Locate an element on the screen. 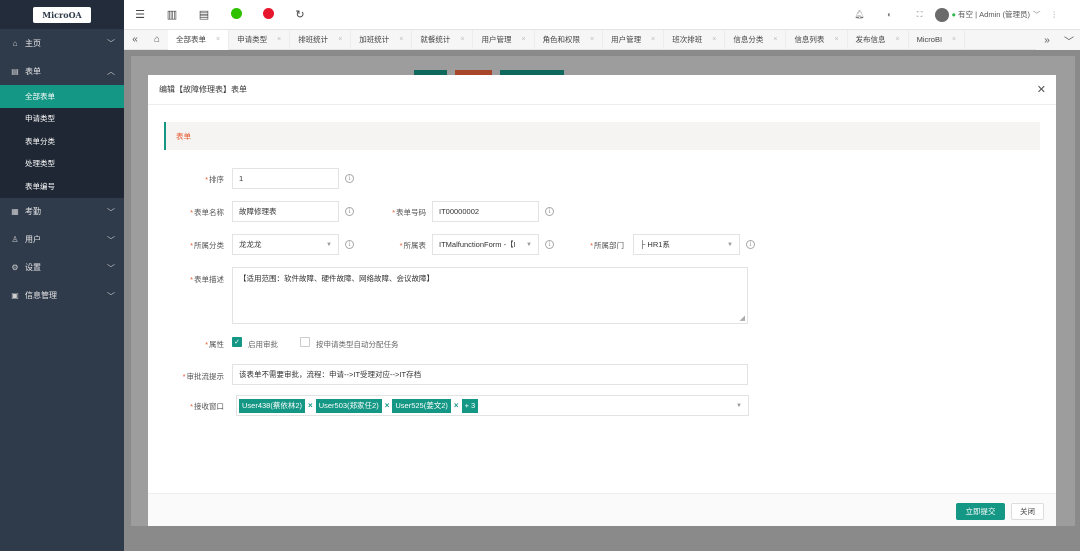  tab-apply-type: 申请类型 × is located at coordinates (260, 39).